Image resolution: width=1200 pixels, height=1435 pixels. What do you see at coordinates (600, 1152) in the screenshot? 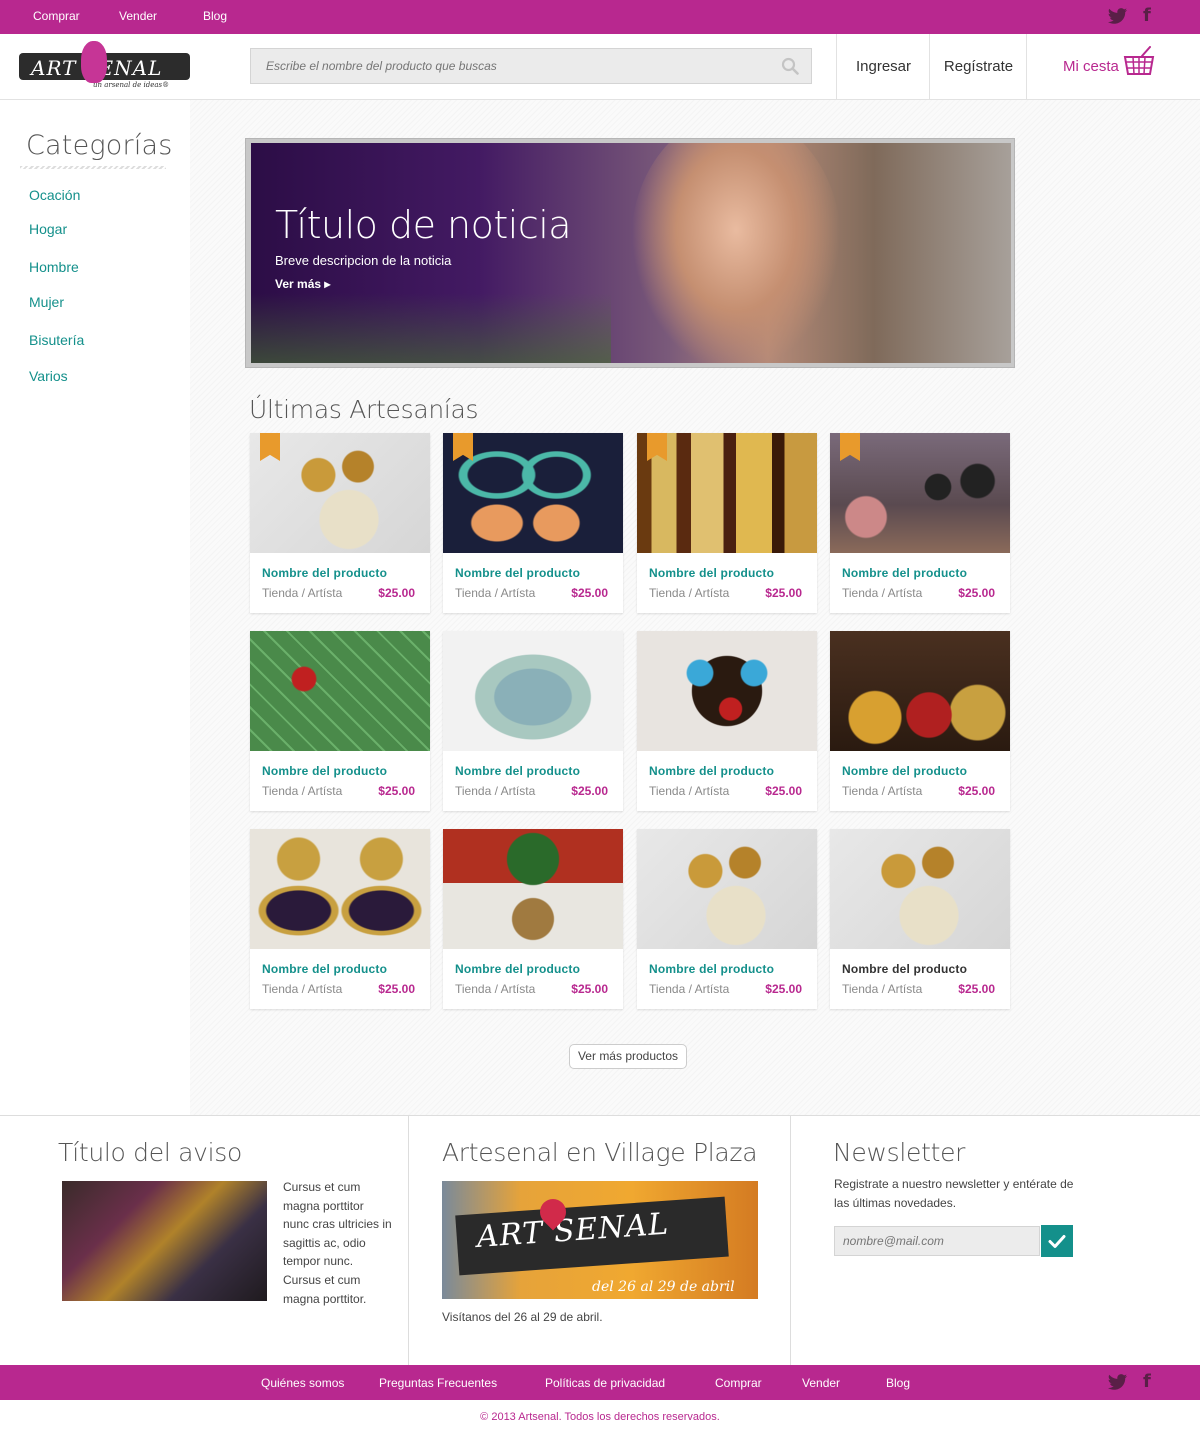
I see `village-title: Artesenal en Village Plaza` at bounding box center [600, 1152].